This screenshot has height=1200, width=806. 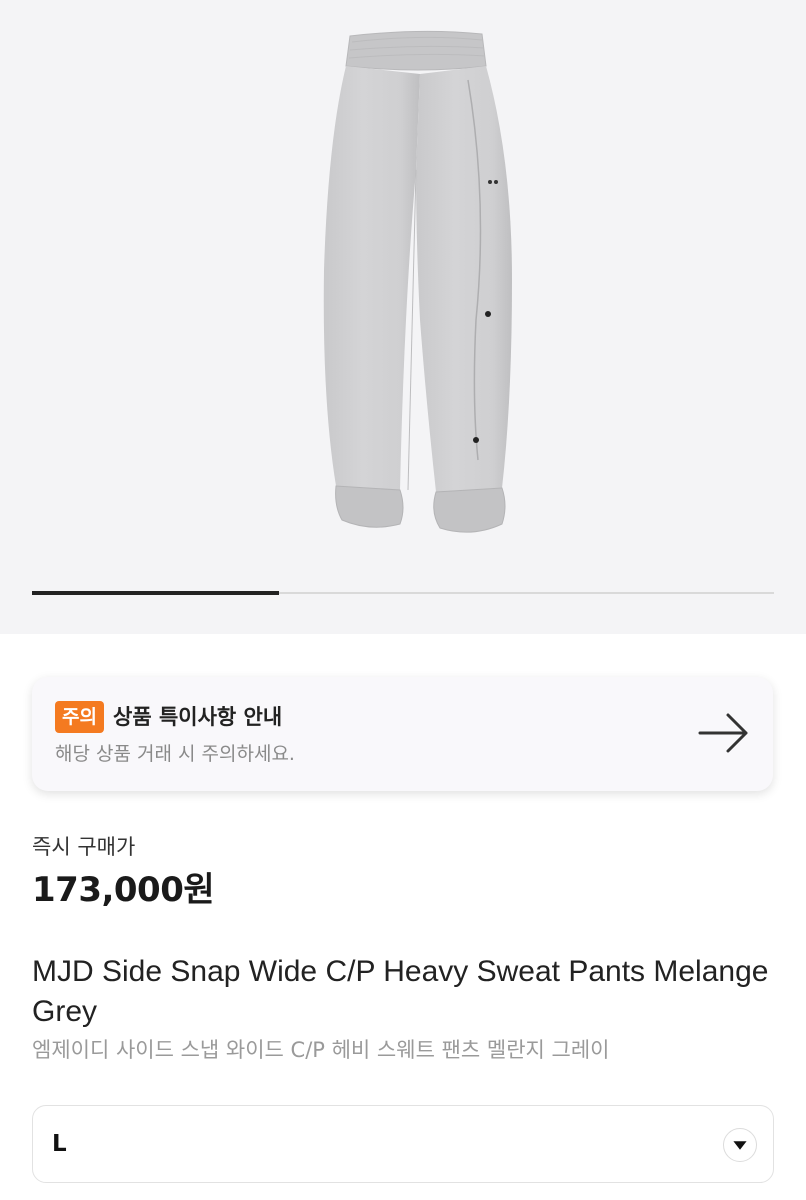 What do you see at coordinates (79, 717) in the screenshot?
I see `caution-badge: 주의` at bounding box center [79, 717].